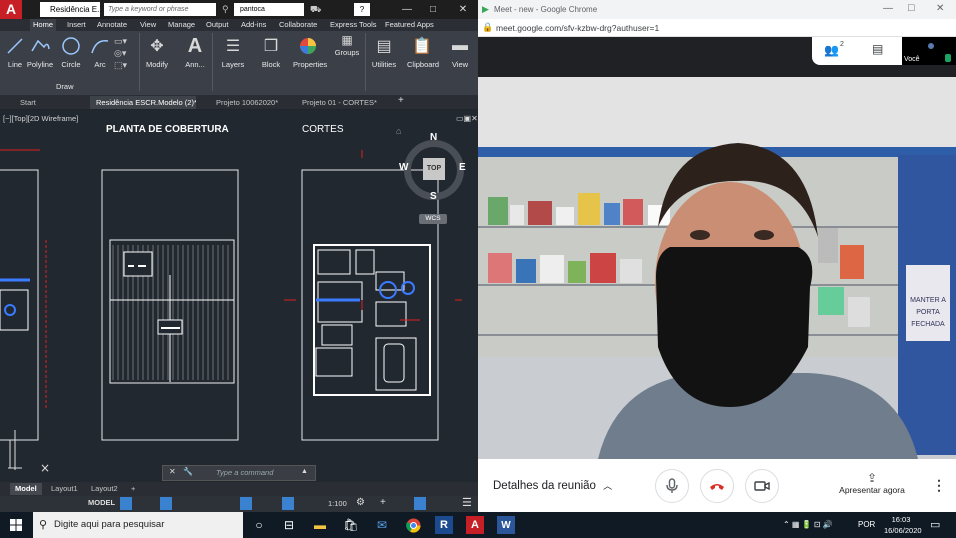  Describe the element at coordinates (157, 51) in the screenshot. I see `modify-tool: ✥ Modify` at that location.